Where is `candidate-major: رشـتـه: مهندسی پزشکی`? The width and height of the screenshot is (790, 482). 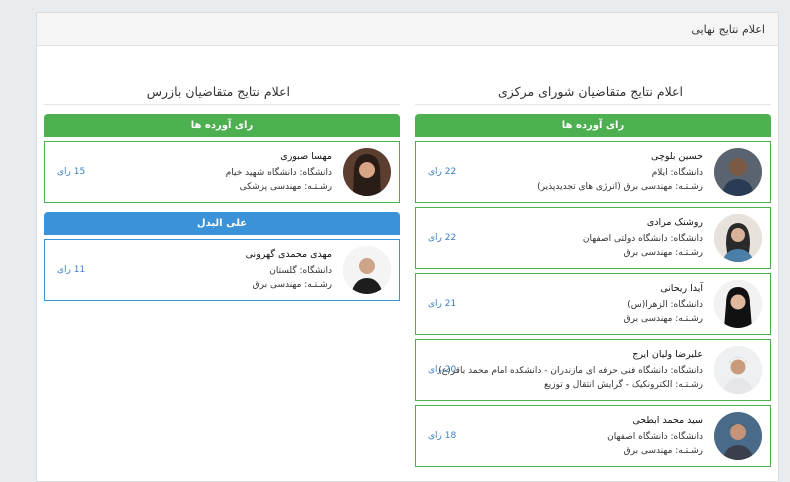
candidate-major: رشـتـه: مهندسی پزشکی is located at coordinates (285, 187).